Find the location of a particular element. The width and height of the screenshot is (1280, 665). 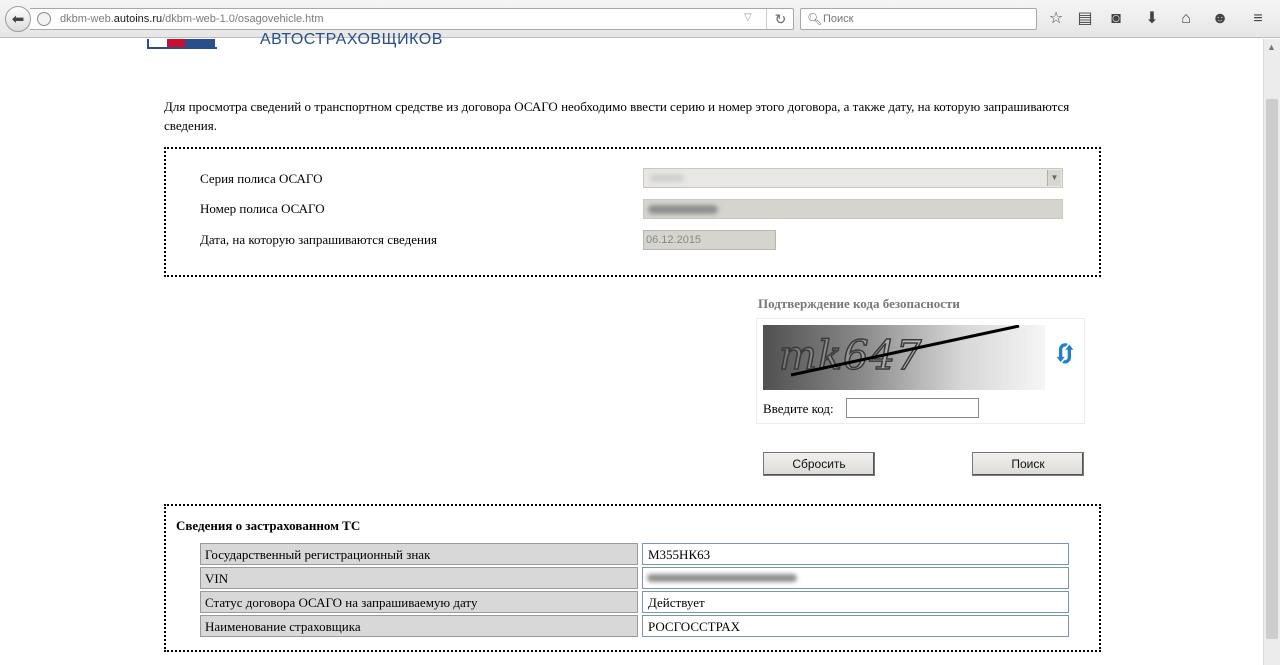

search-bar: 🔍︎ is located at coordinates (918, 19).